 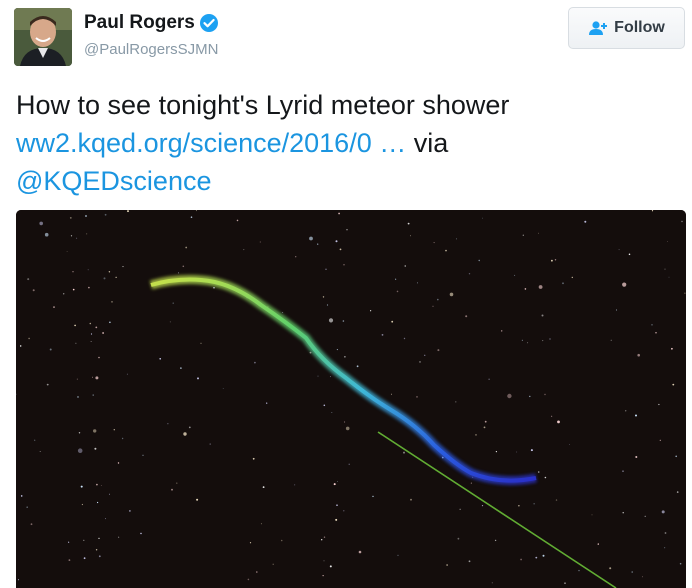 I want to click on avatar, so click(x=43, y=37).